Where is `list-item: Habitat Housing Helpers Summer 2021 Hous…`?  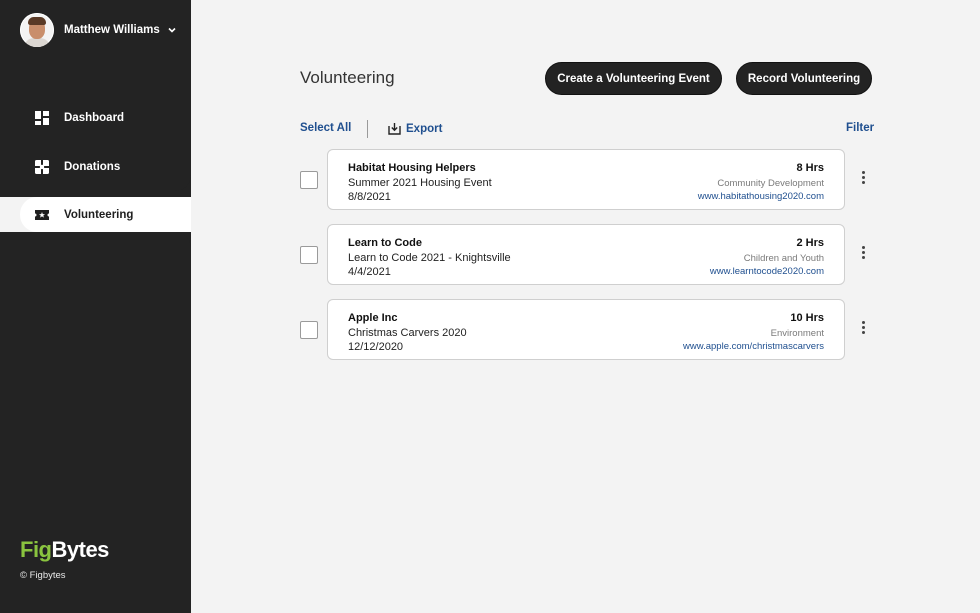 list-item: Habitat Housing Helpers Summer 2021 Hous… is located at coordinates (586, 180).